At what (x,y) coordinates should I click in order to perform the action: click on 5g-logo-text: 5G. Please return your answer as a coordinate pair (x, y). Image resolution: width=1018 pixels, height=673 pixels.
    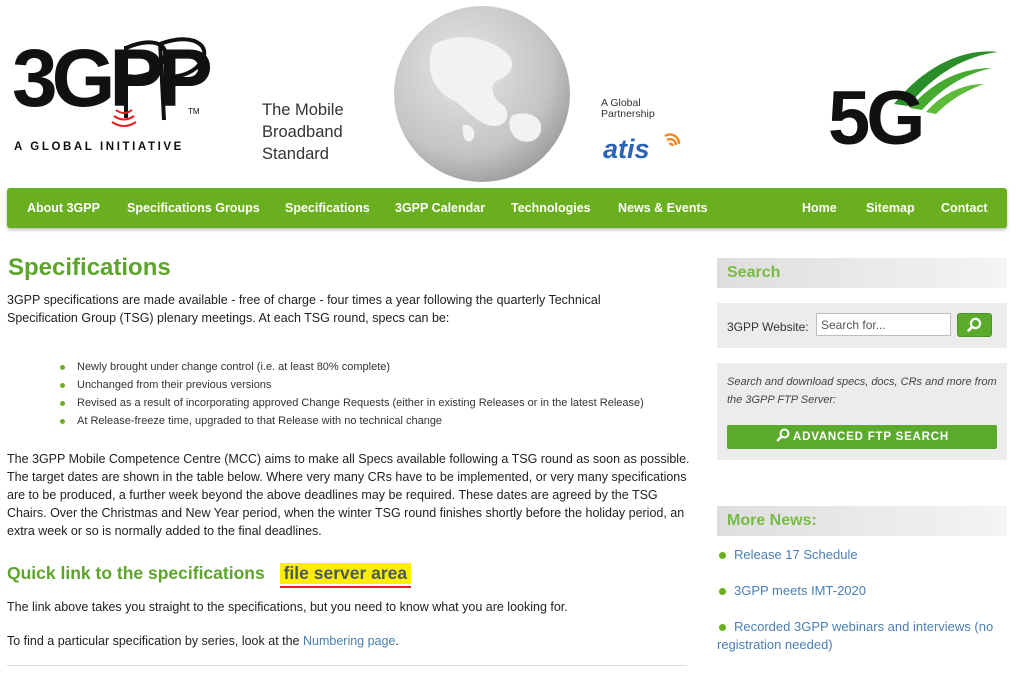
    Looking at the image, I should click on (874, 114).